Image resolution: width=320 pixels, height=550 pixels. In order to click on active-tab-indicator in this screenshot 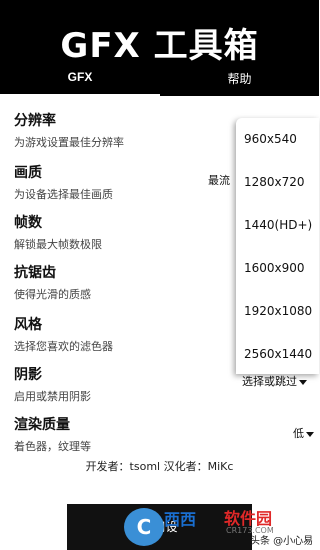, I will do `click(80, 95)`.